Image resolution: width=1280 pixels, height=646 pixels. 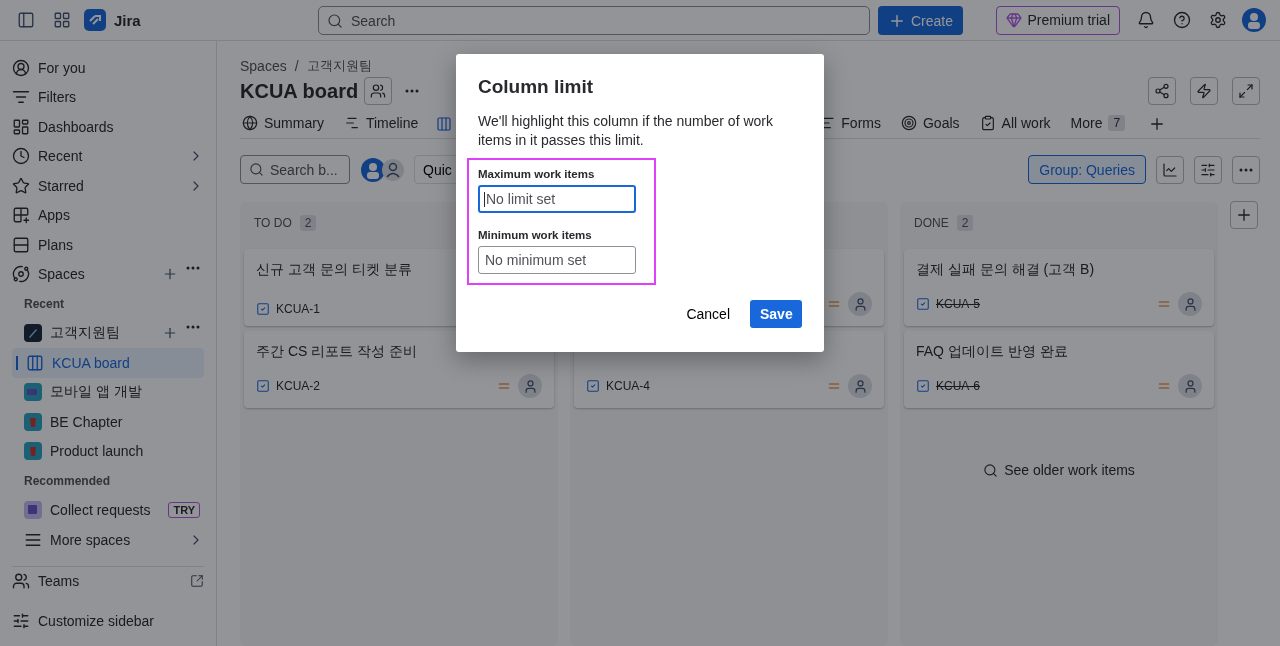 What do you see at coordinates (557, 260) in the screenshot?
I see `number-input: No minimum set` at bounding box center [557, 260].